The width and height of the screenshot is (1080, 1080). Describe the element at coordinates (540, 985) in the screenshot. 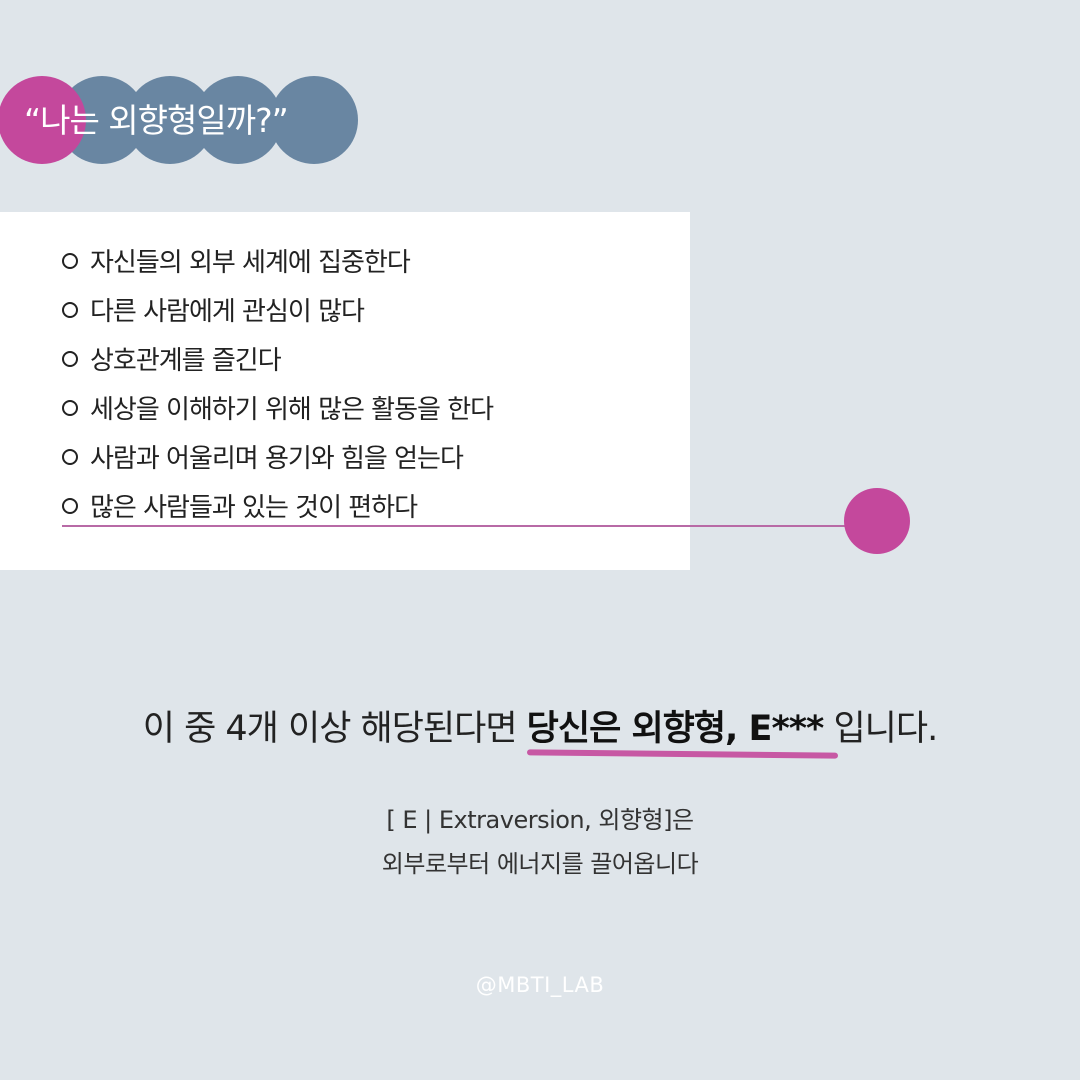

I see `account-handle: @MBTI_LAB` at that location.